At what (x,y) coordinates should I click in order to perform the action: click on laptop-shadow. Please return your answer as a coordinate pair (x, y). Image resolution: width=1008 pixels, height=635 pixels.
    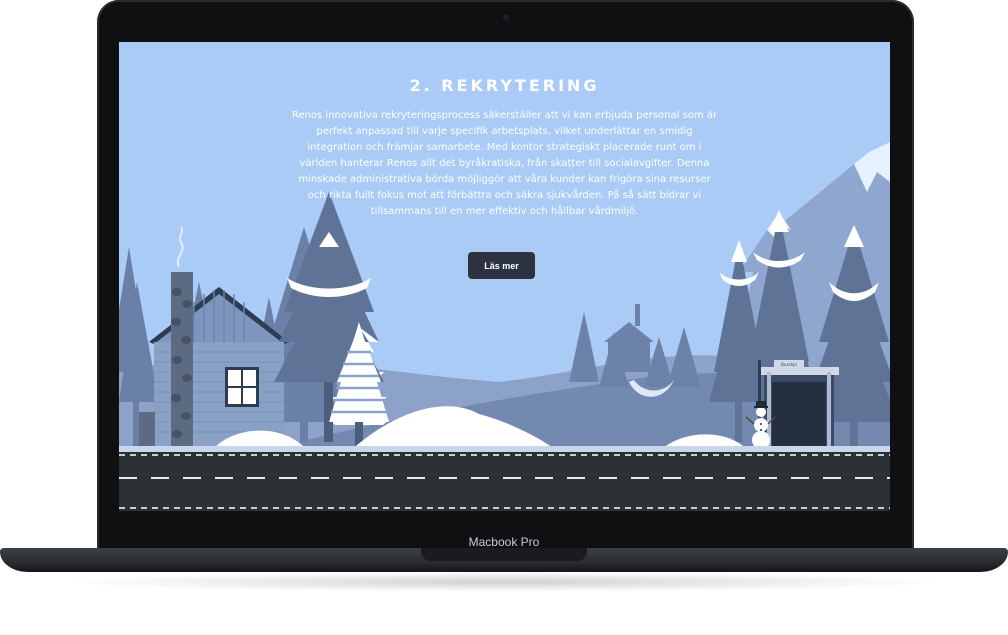
    Looking at the image, I should click on (504, 582).